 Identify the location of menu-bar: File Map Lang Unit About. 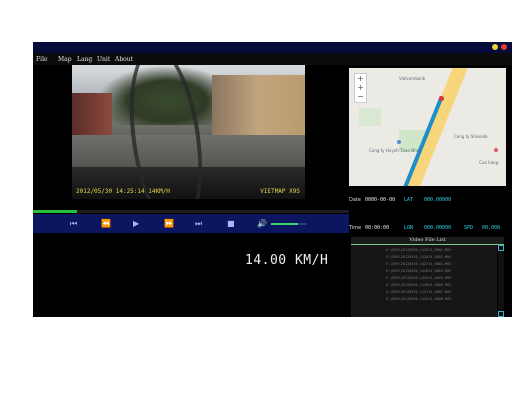
(272, 59).